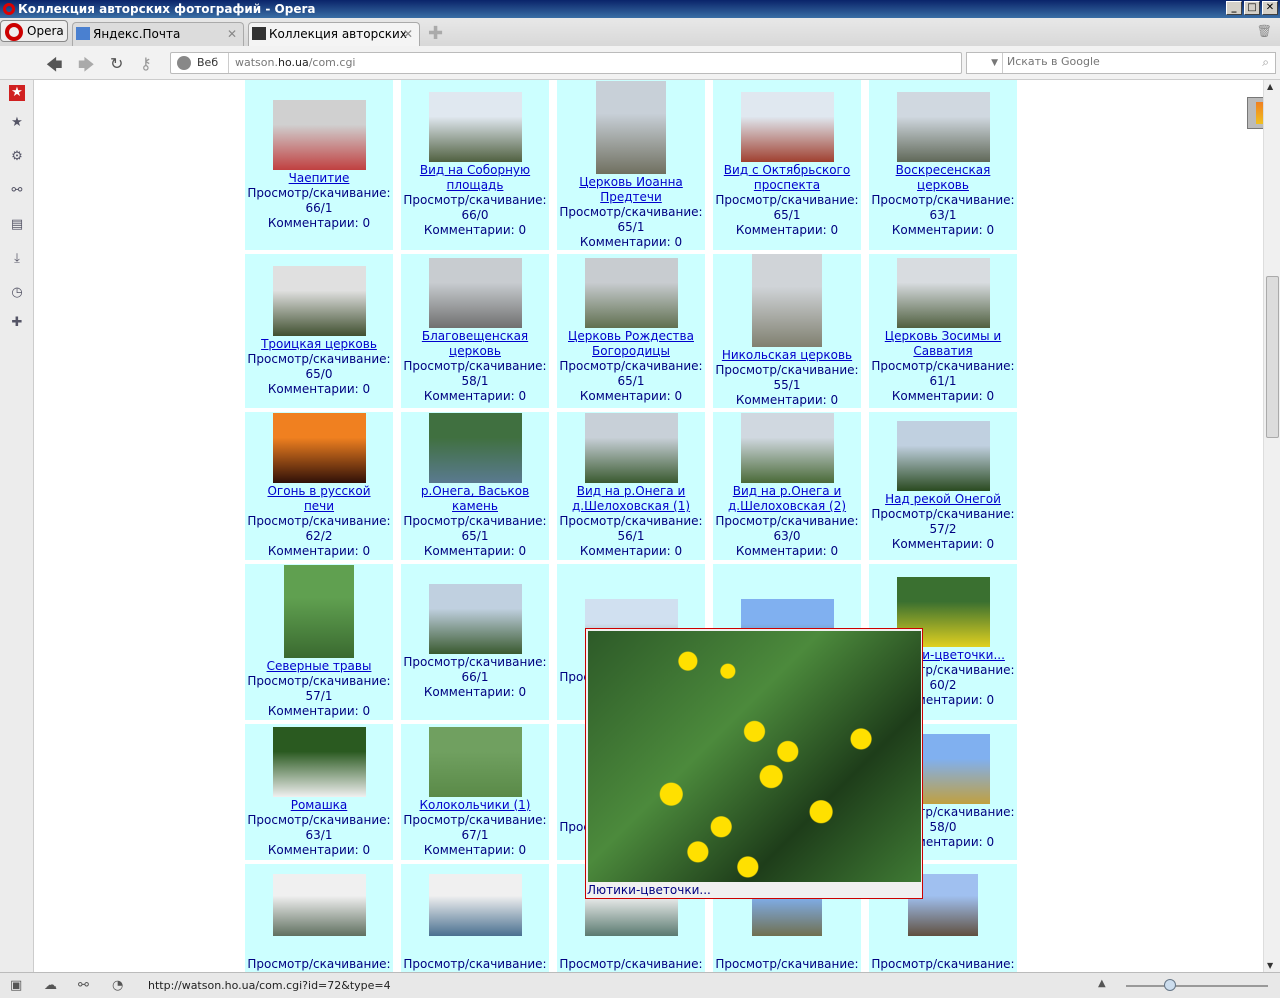  What do you see at coordinates (17, 225) in the screenshot?
I see `notes-icon: ▤` at bounding box center [17, 225].